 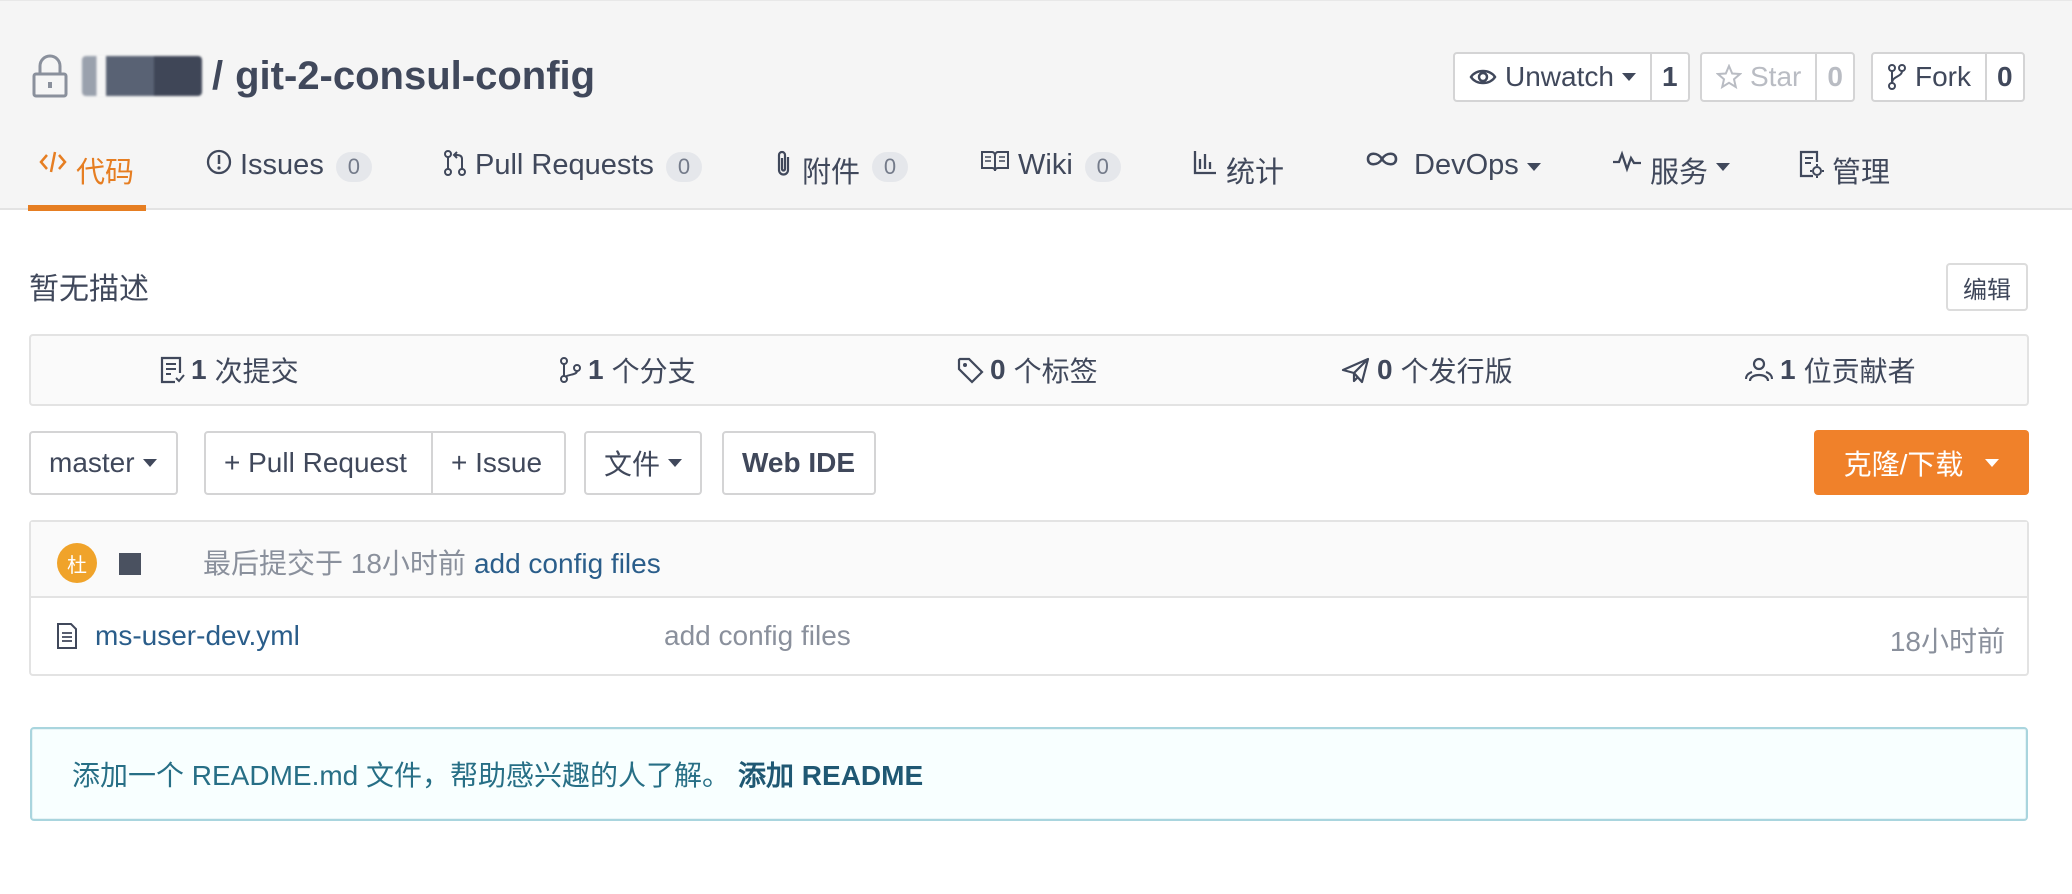 What do you see at coordinates (334, 563) in the screenshot?
I see `last-commit-time: 最后提交于 18小时前` at bounding box center [334, 563].